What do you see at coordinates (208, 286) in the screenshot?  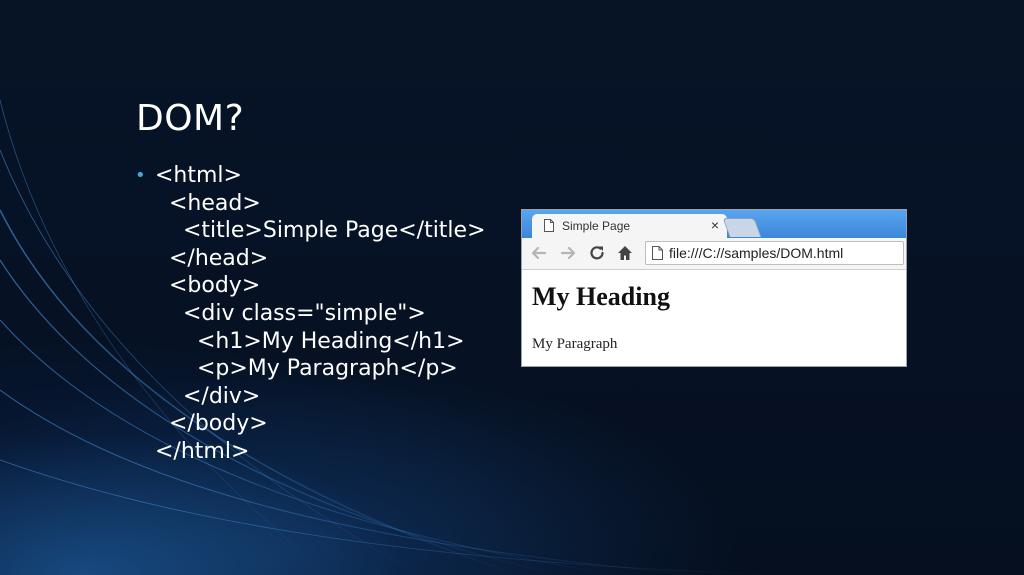 I see `code-line: <body>` at bounding box center [208, 286].